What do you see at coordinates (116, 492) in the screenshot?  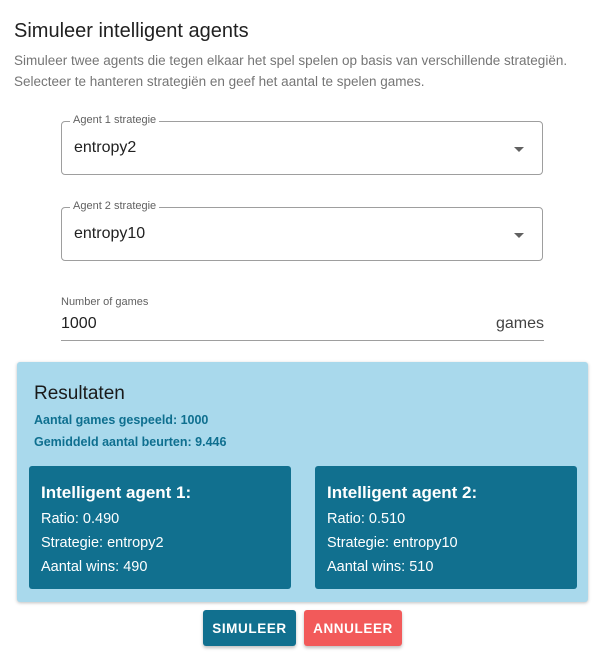 I see `agent-card-title: Intelligent agent 1:` at bounding box center [116, 492].